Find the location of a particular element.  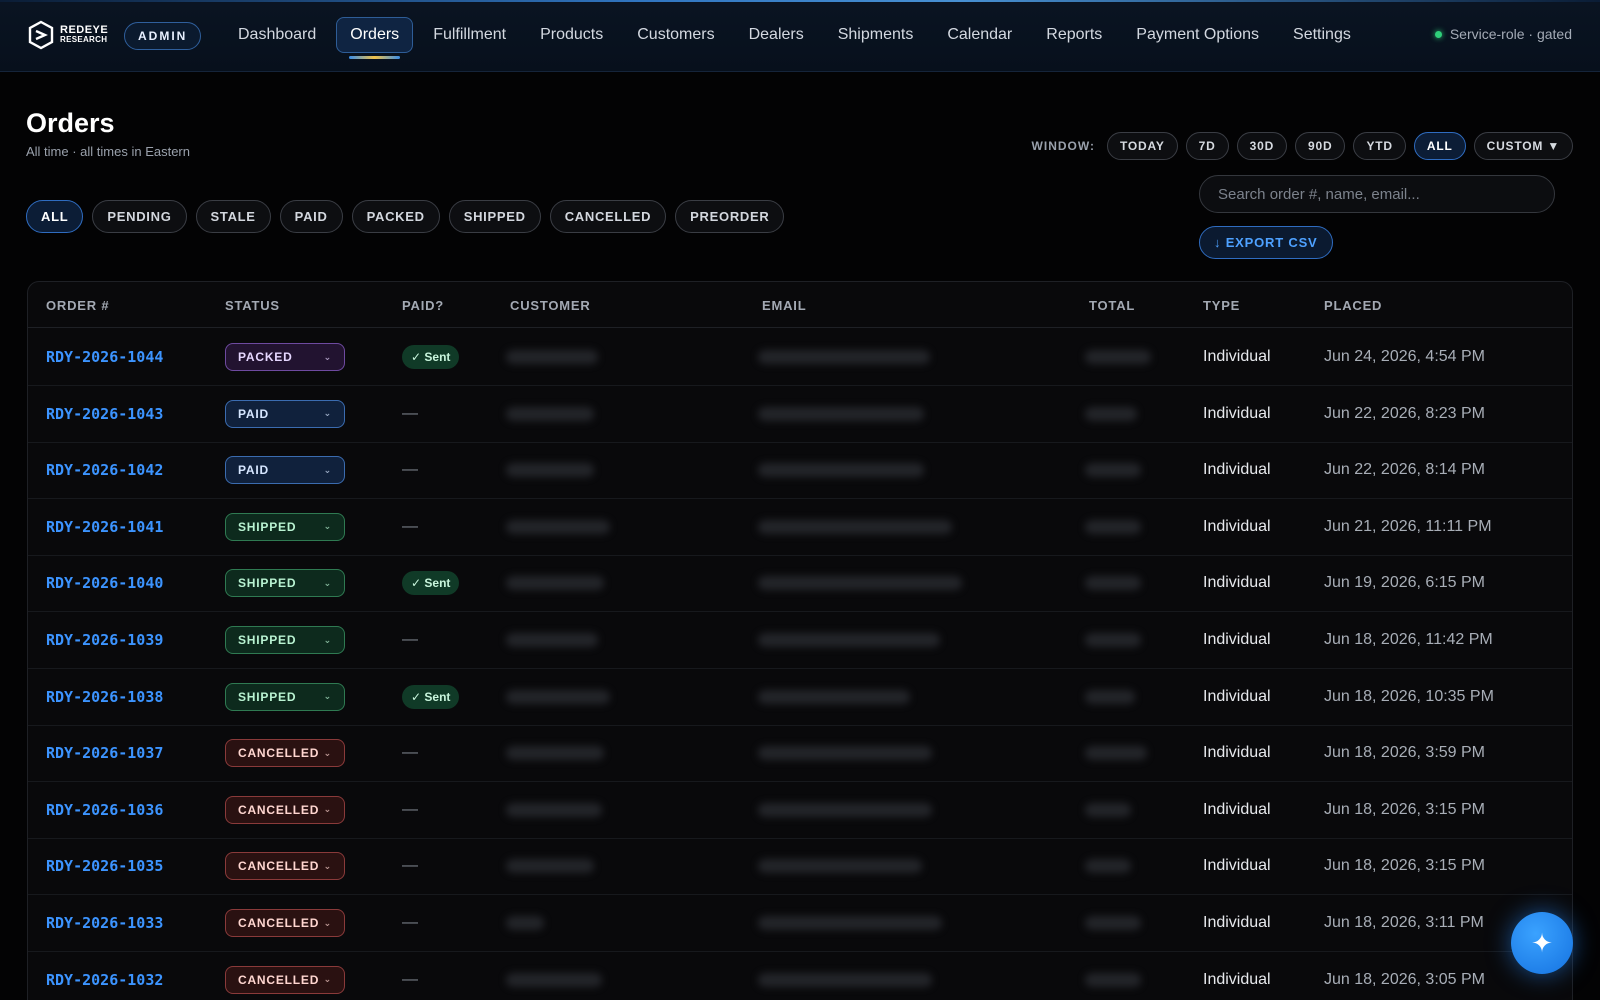

filter-stale: STALE is located at coordinates (233, 216).